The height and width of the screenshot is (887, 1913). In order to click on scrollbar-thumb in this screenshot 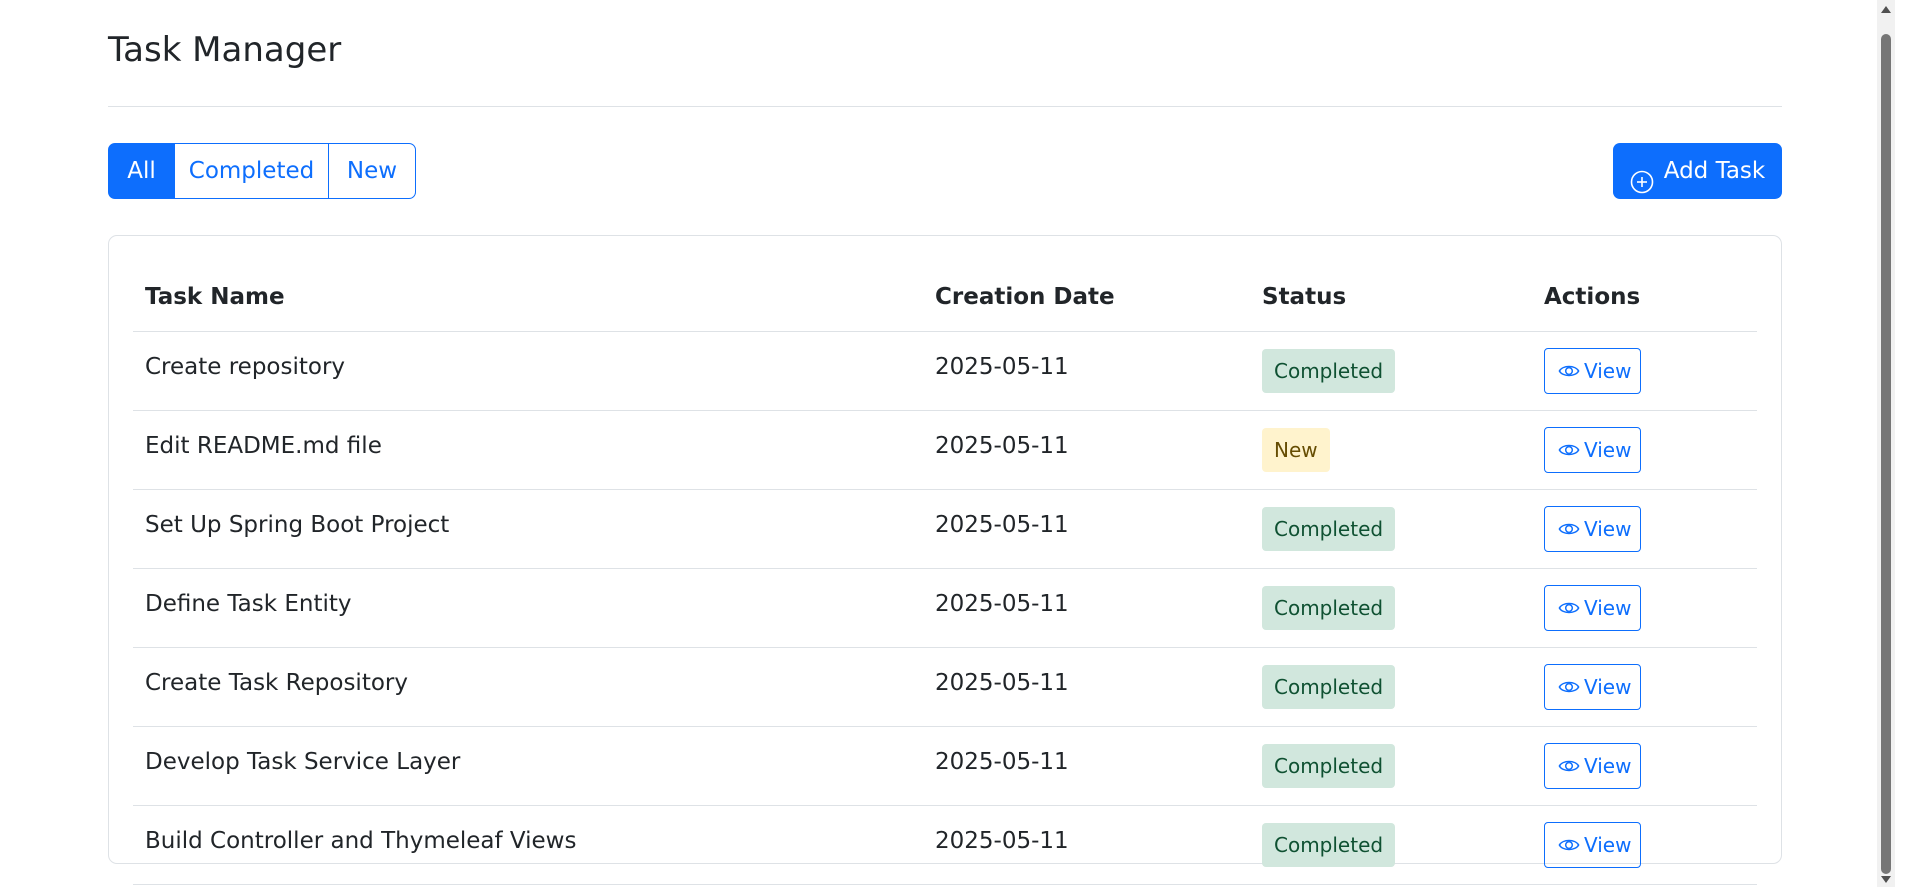, I will do `click(1886, 454)`.